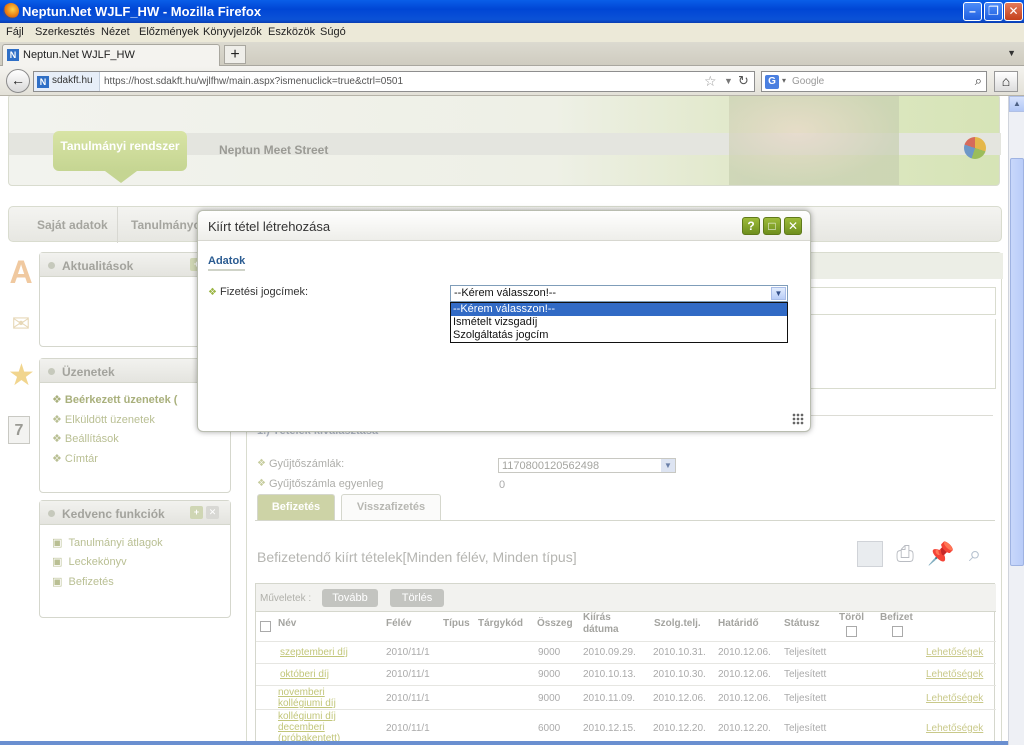 The width and height of the screenshot is (1024, 745). Describe the element at coordinates (728, 81) in the screenshot. I see `url-dropdown-icon: ▼` at that location.